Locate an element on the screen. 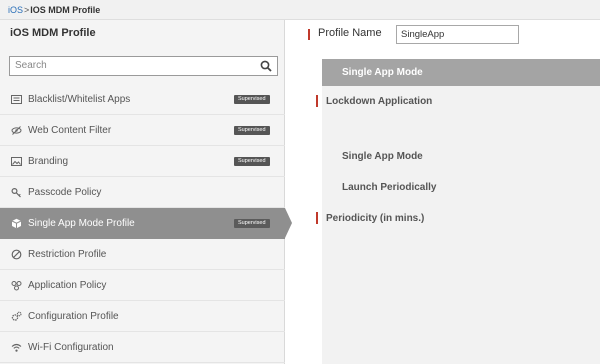  sidebar-item-blacklist-whitelist-apps: Blacklist/Whitelist Apps Supervised is located at coordinates (142, 99).